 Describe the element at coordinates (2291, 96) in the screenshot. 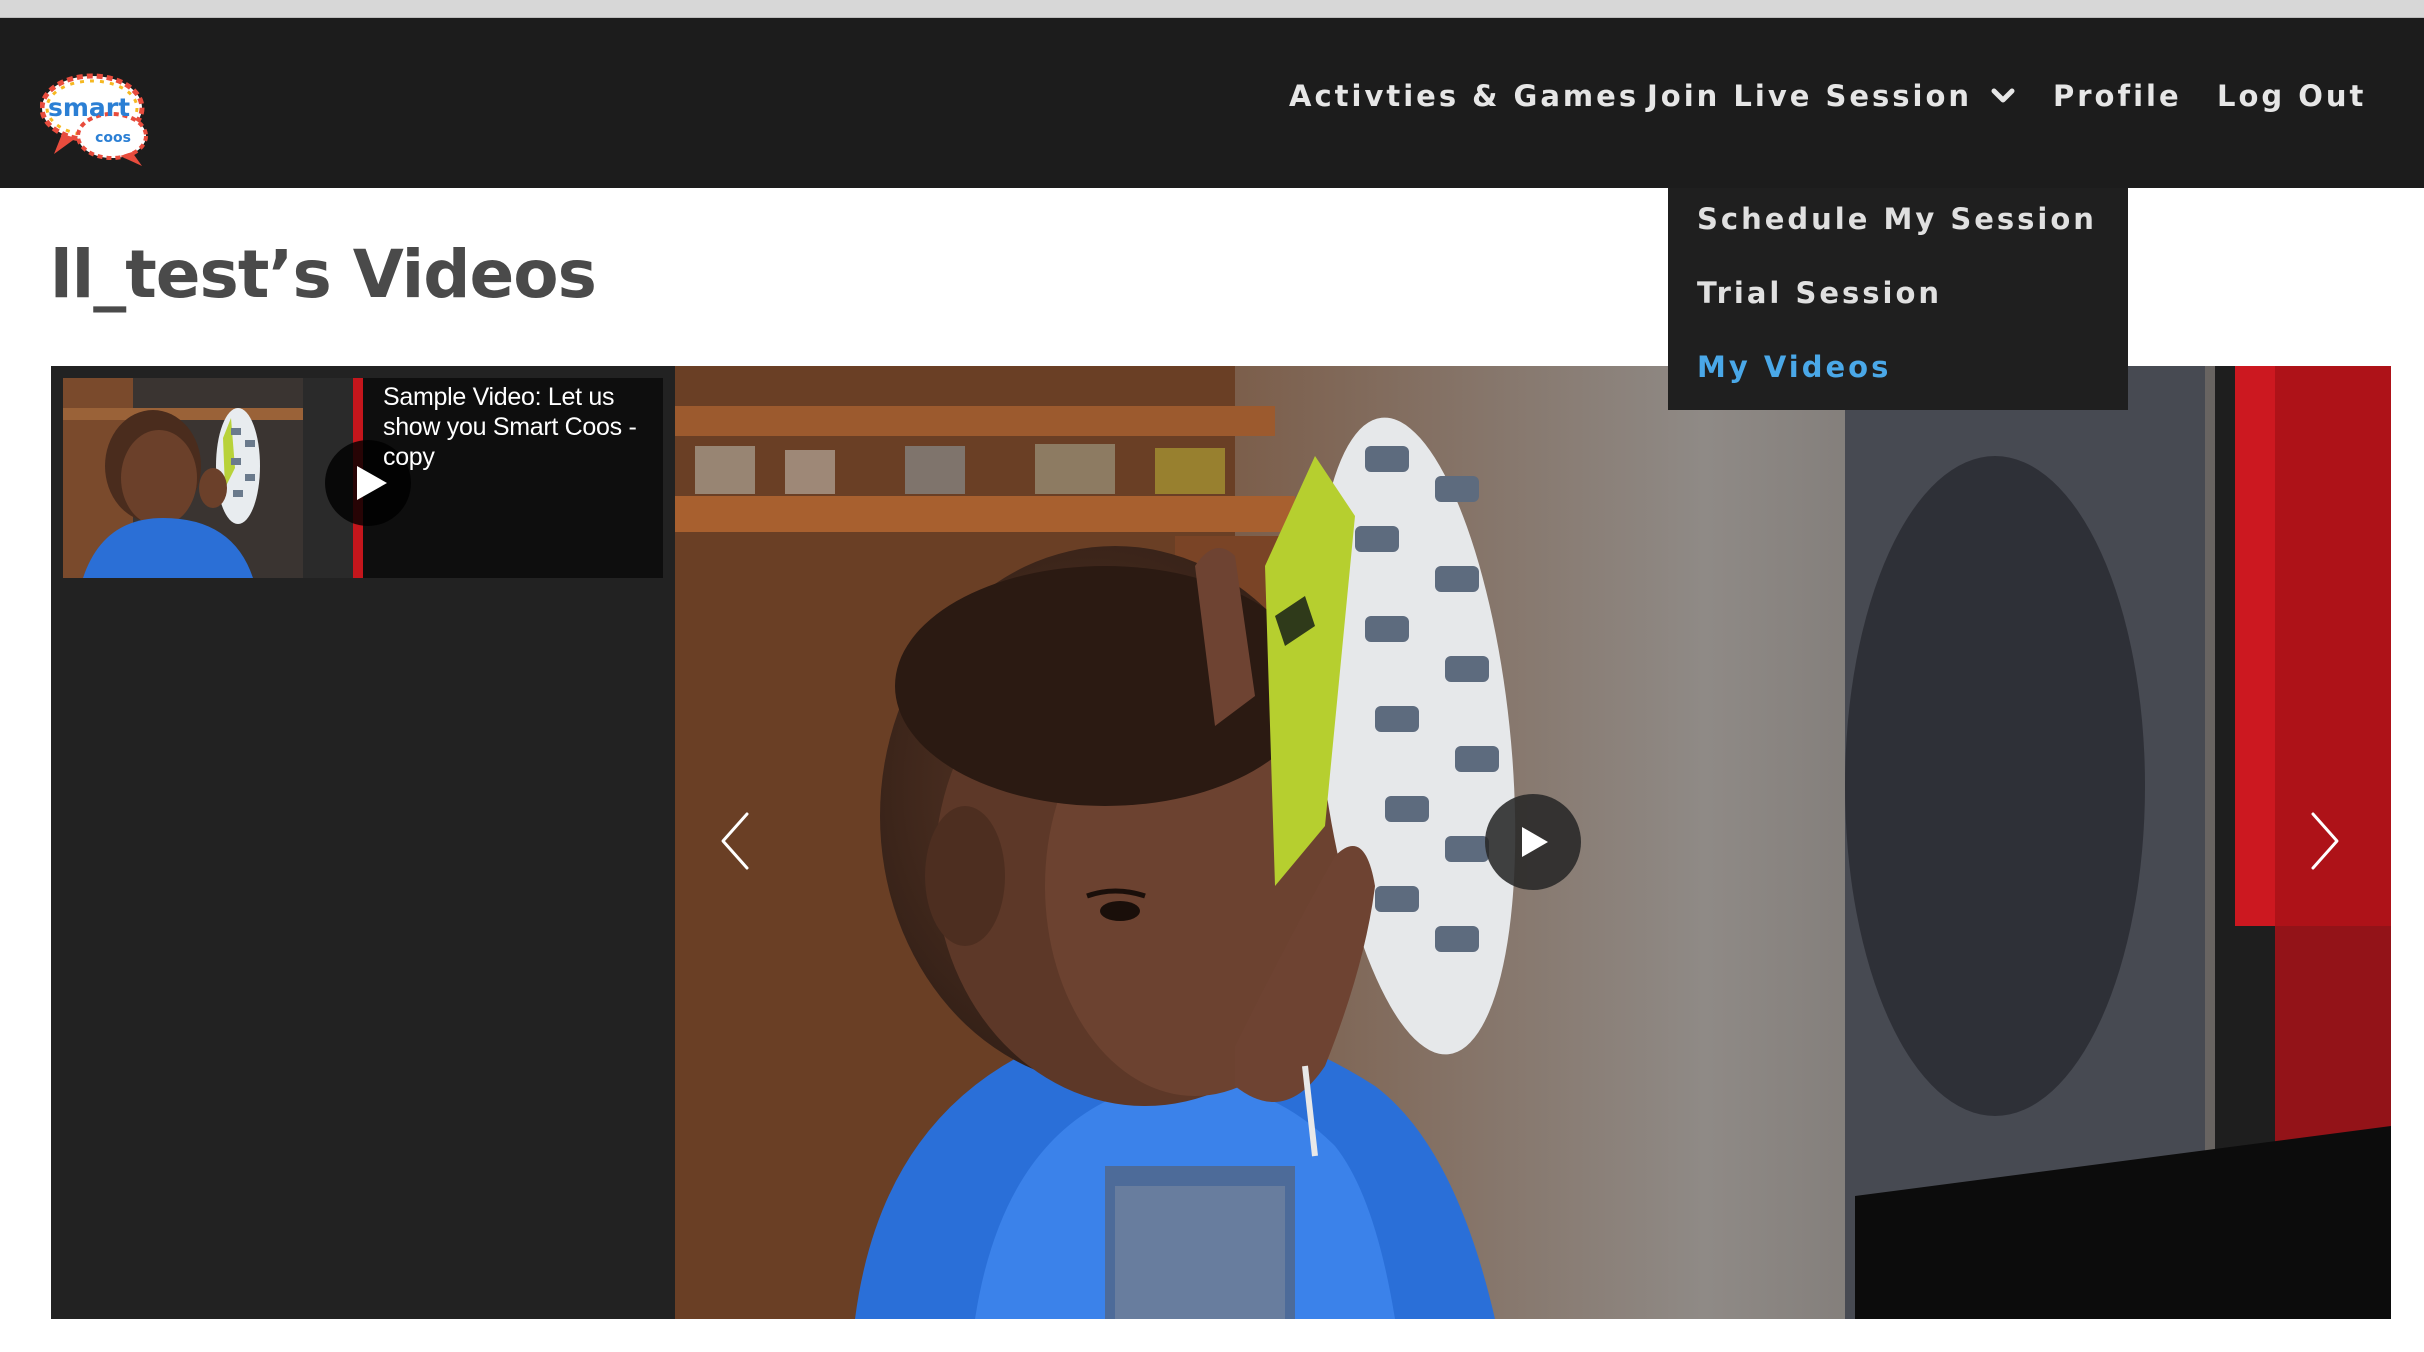

I see `nav-log-out: Log Out` at that location.